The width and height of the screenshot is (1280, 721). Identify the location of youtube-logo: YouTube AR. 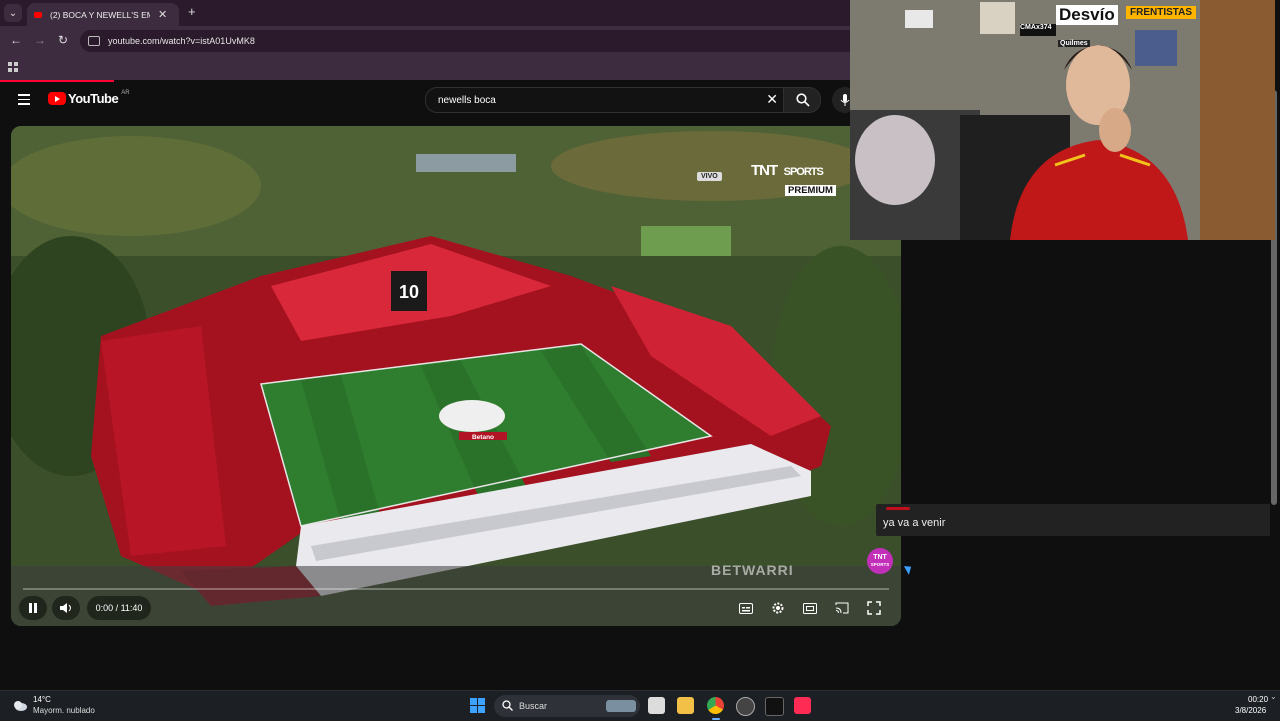
(89, 97).